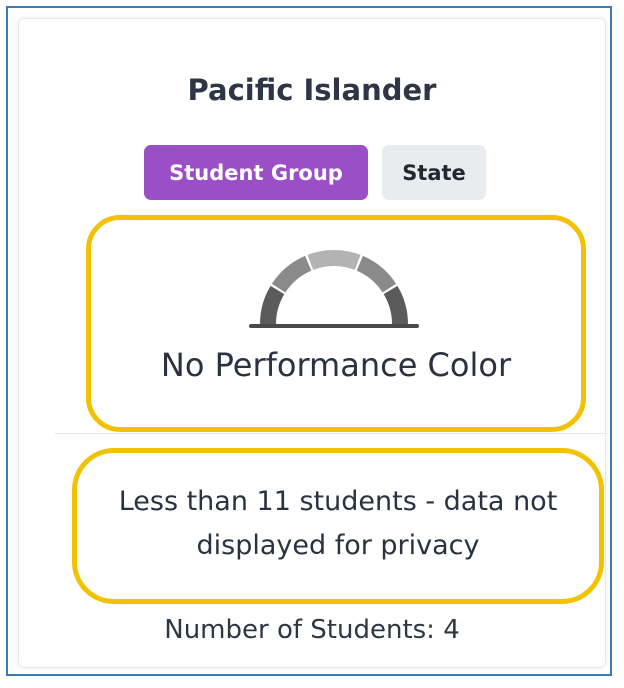 The width and height of the screenshot is (624, 688). I want to click on tab-state: State, so click(434, 172).